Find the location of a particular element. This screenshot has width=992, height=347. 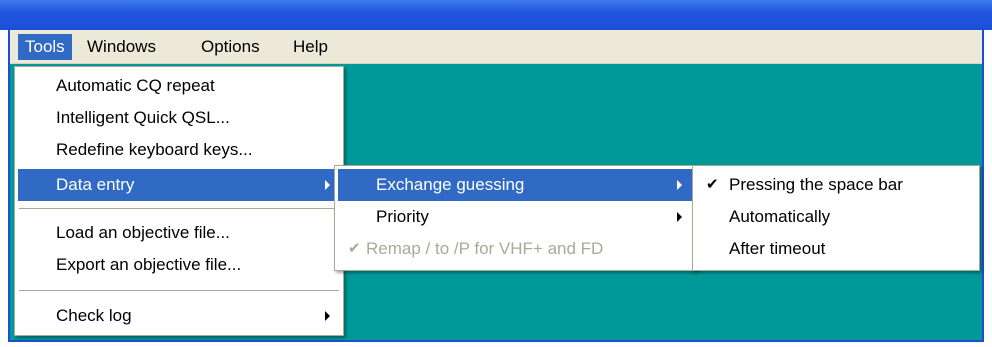

menu-bar: Tools Windows Options Help is located at coordinates (496, 47).